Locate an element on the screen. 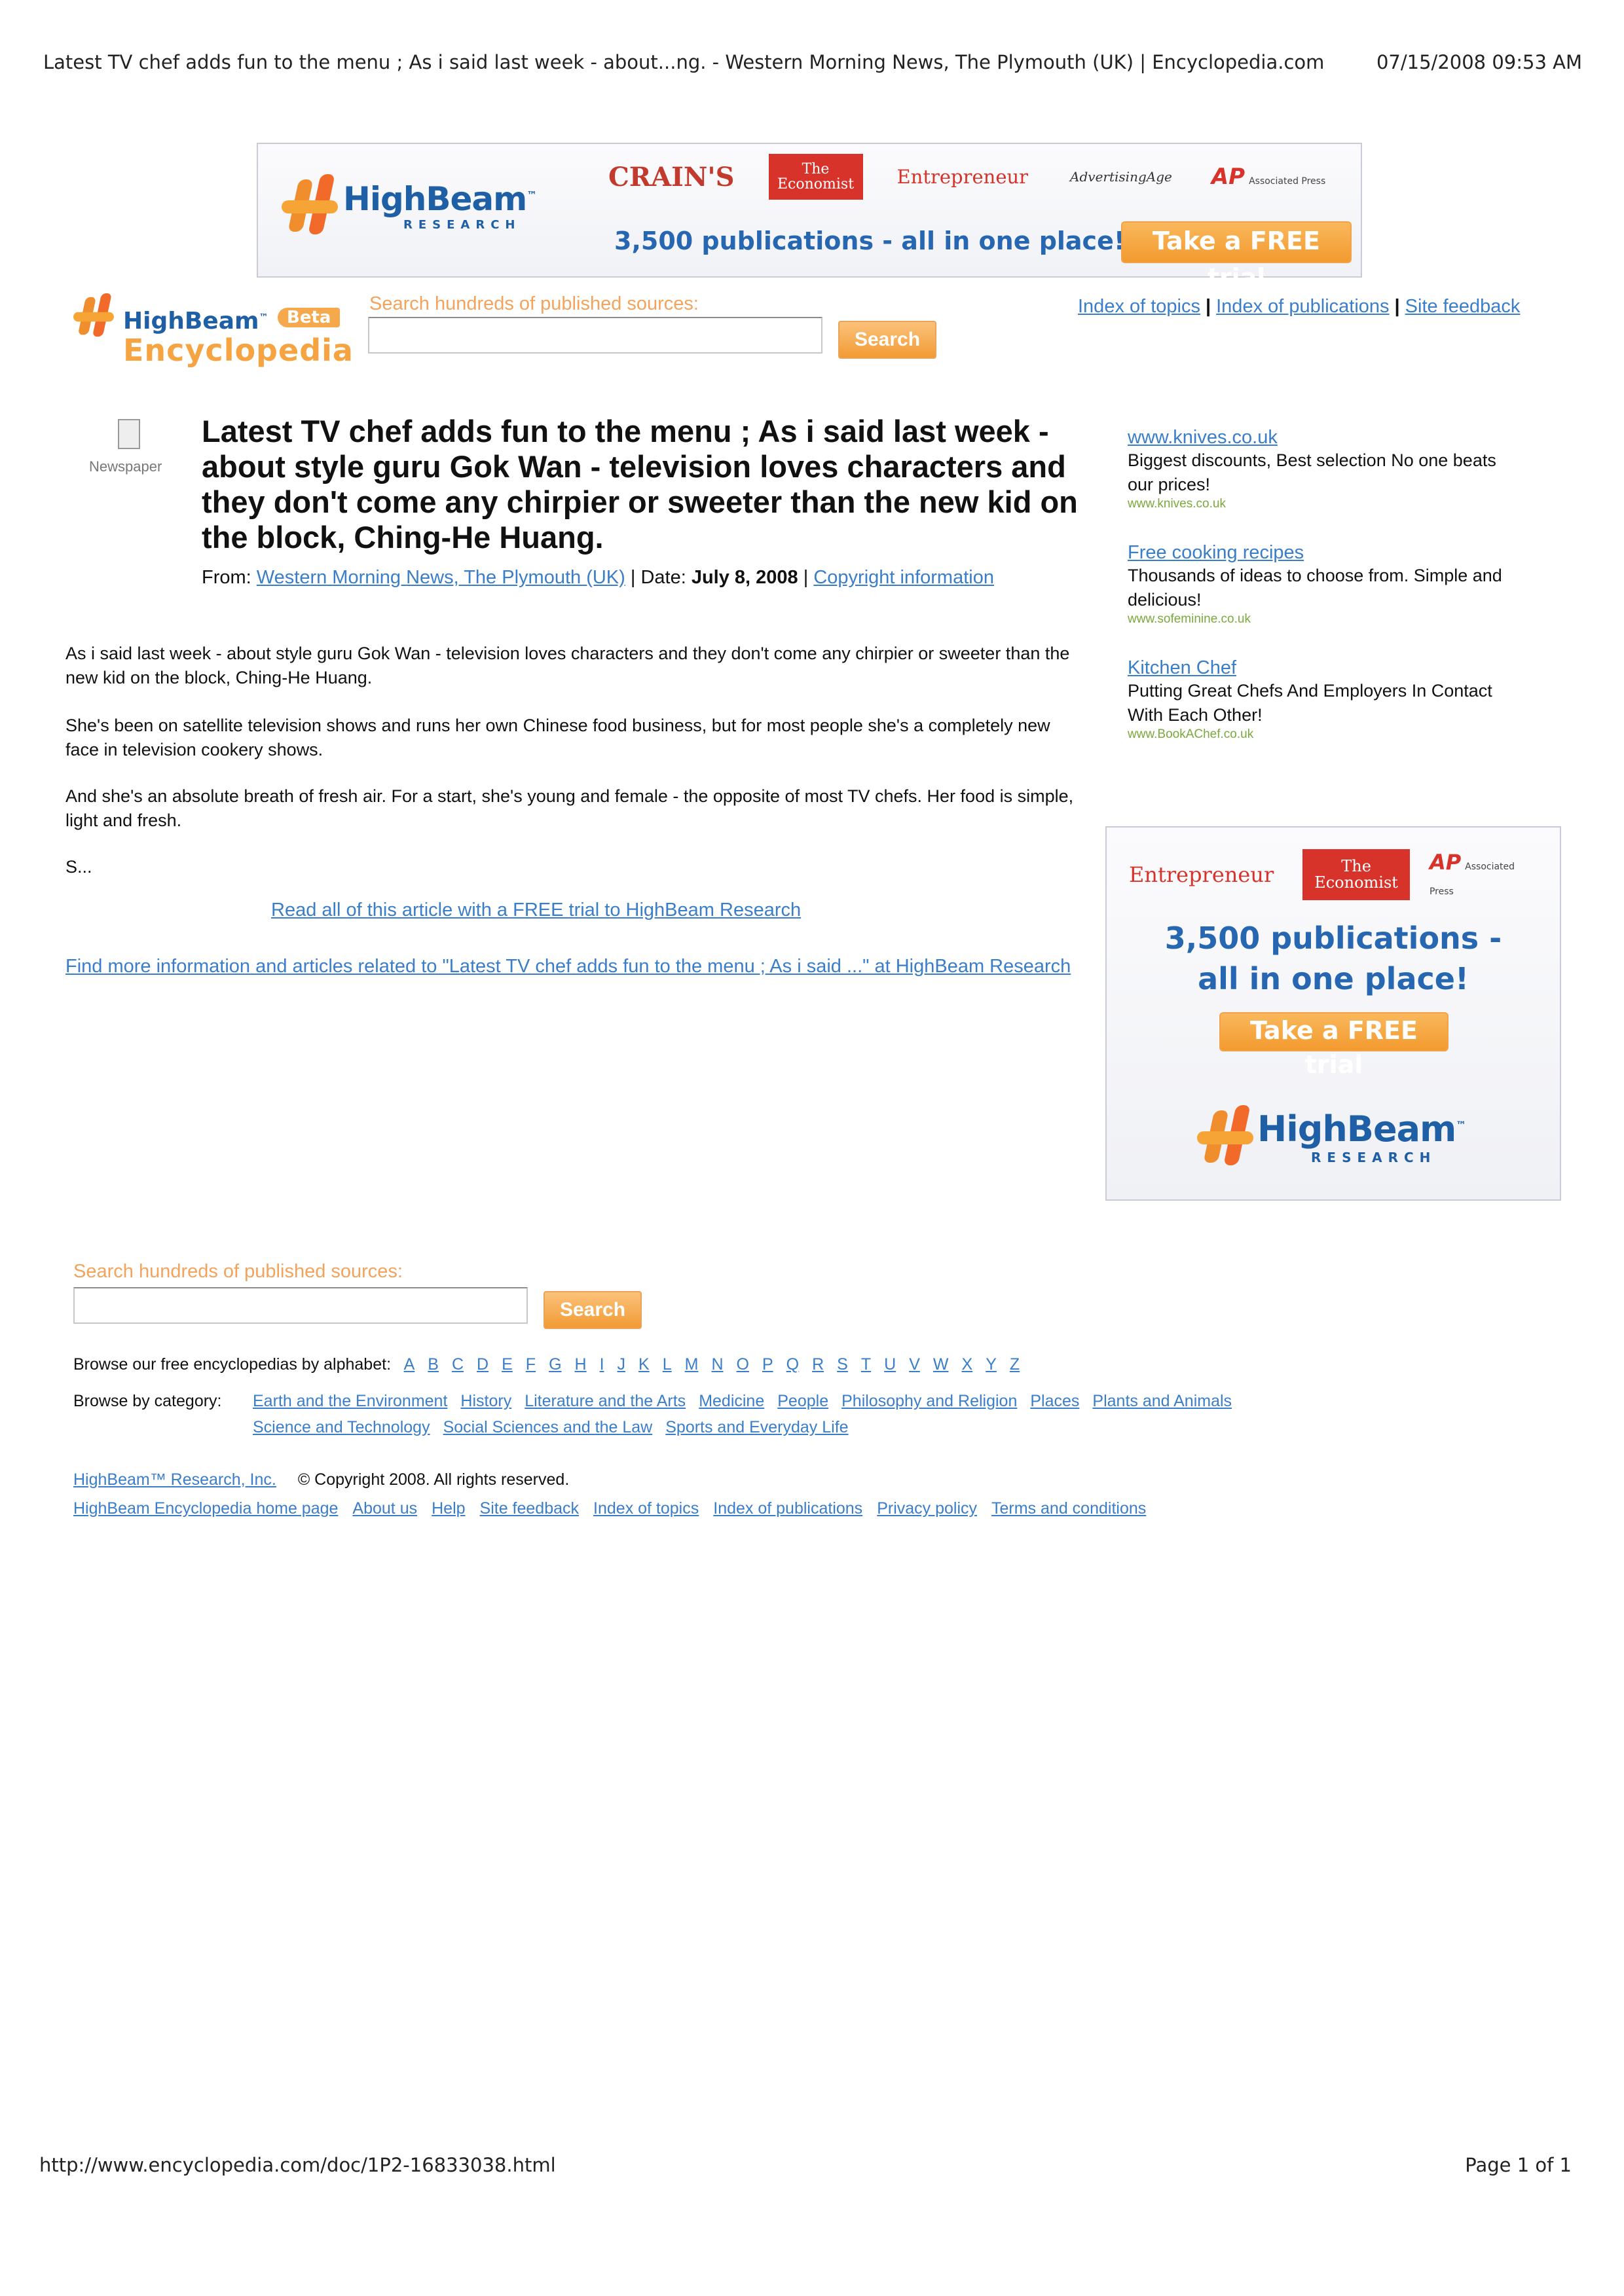  alphabet-link-u: U is located at coordinates (890, 1364).